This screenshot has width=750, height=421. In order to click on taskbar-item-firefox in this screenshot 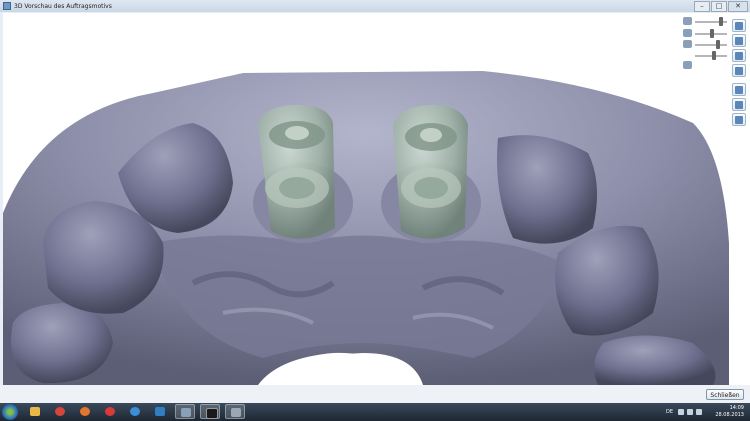, I will do `click(85, 411)`.